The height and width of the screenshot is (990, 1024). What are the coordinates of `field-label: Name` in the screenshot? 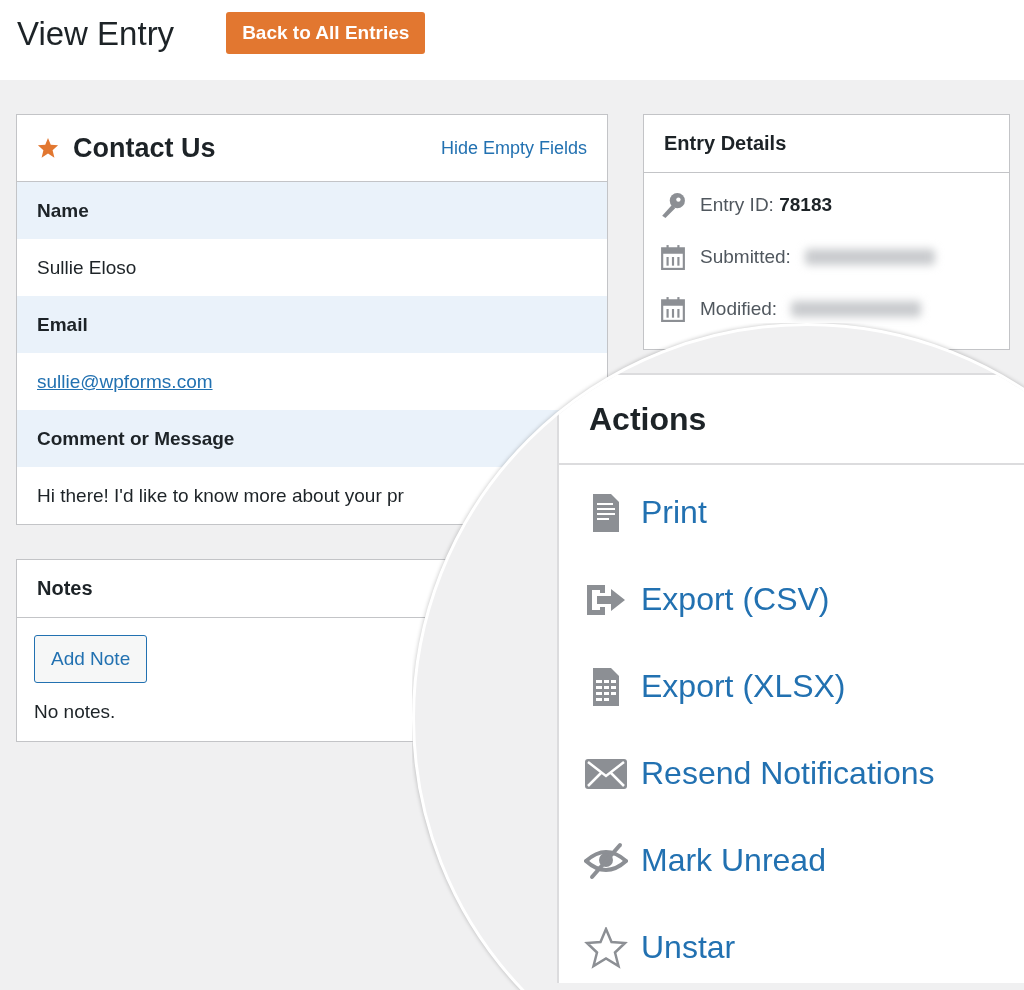 It's located at (63, 210).